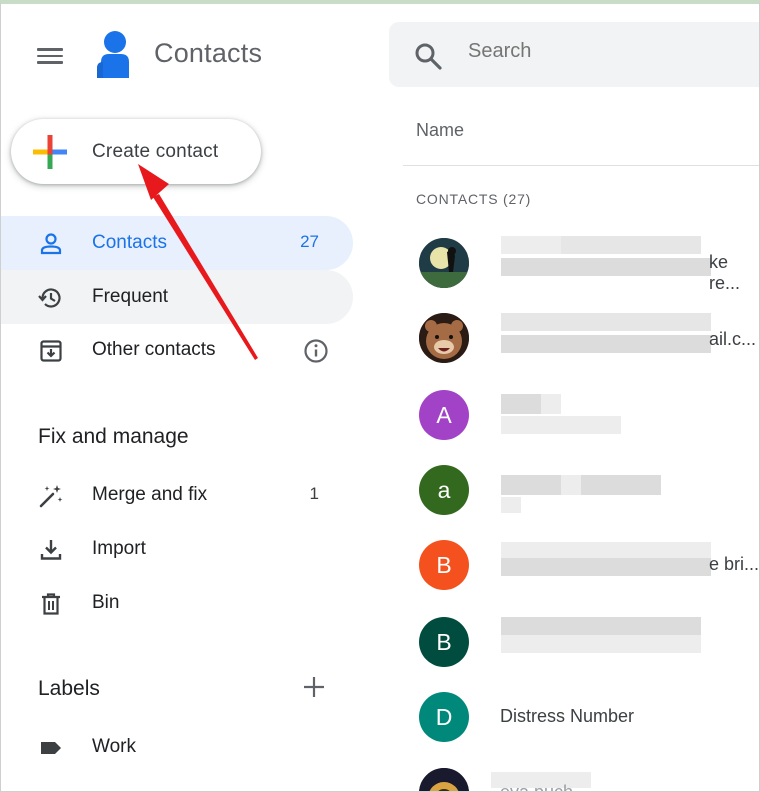 This screenshot has width=760, height=792. Describe the element at coordinates (314, 687) in the screenshot. I see `add-label-icon` at that location.